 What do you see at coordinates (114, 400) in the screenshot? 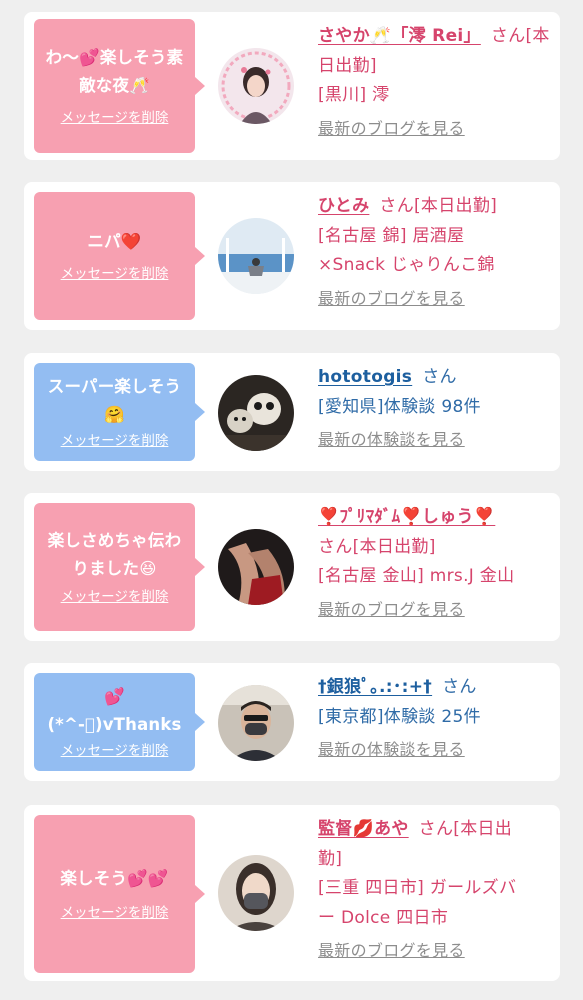
I see `message-text: スーパー楽しそう 🤗` at bounding box center [114, 400].